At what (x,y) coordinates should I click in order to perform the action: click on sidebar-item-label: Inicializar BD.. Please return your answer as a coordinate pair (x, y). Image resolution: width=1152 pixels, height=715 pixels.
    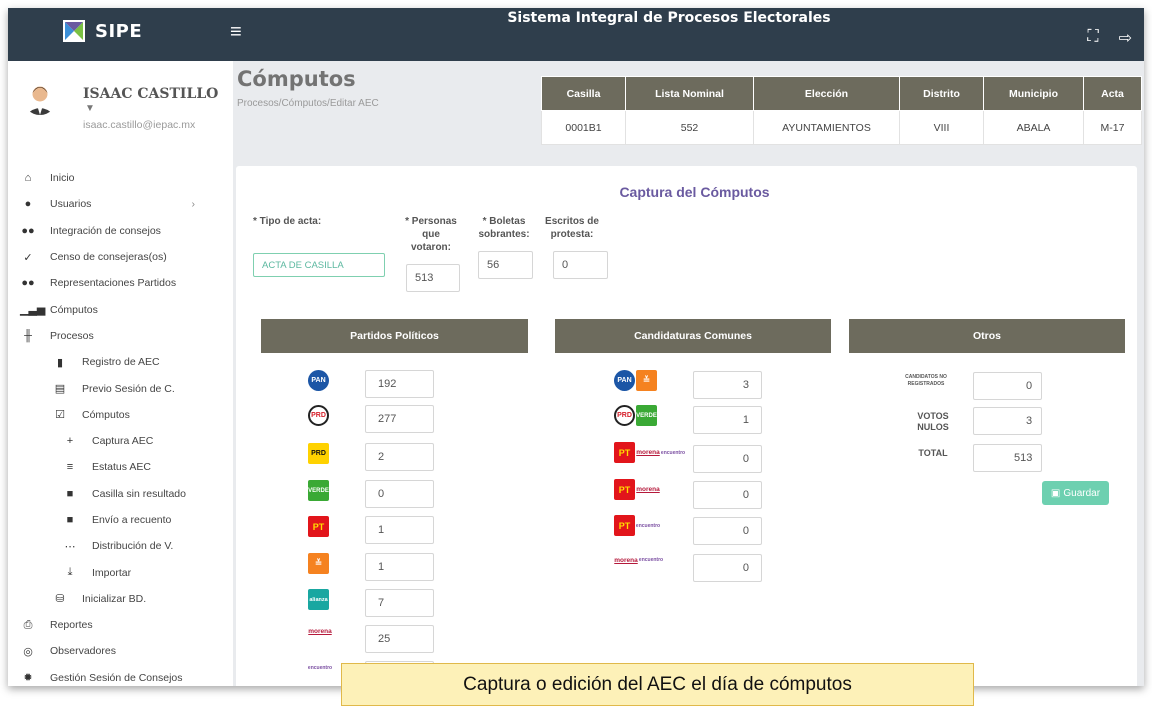
    Looking at the image, I should click on (114, 598).